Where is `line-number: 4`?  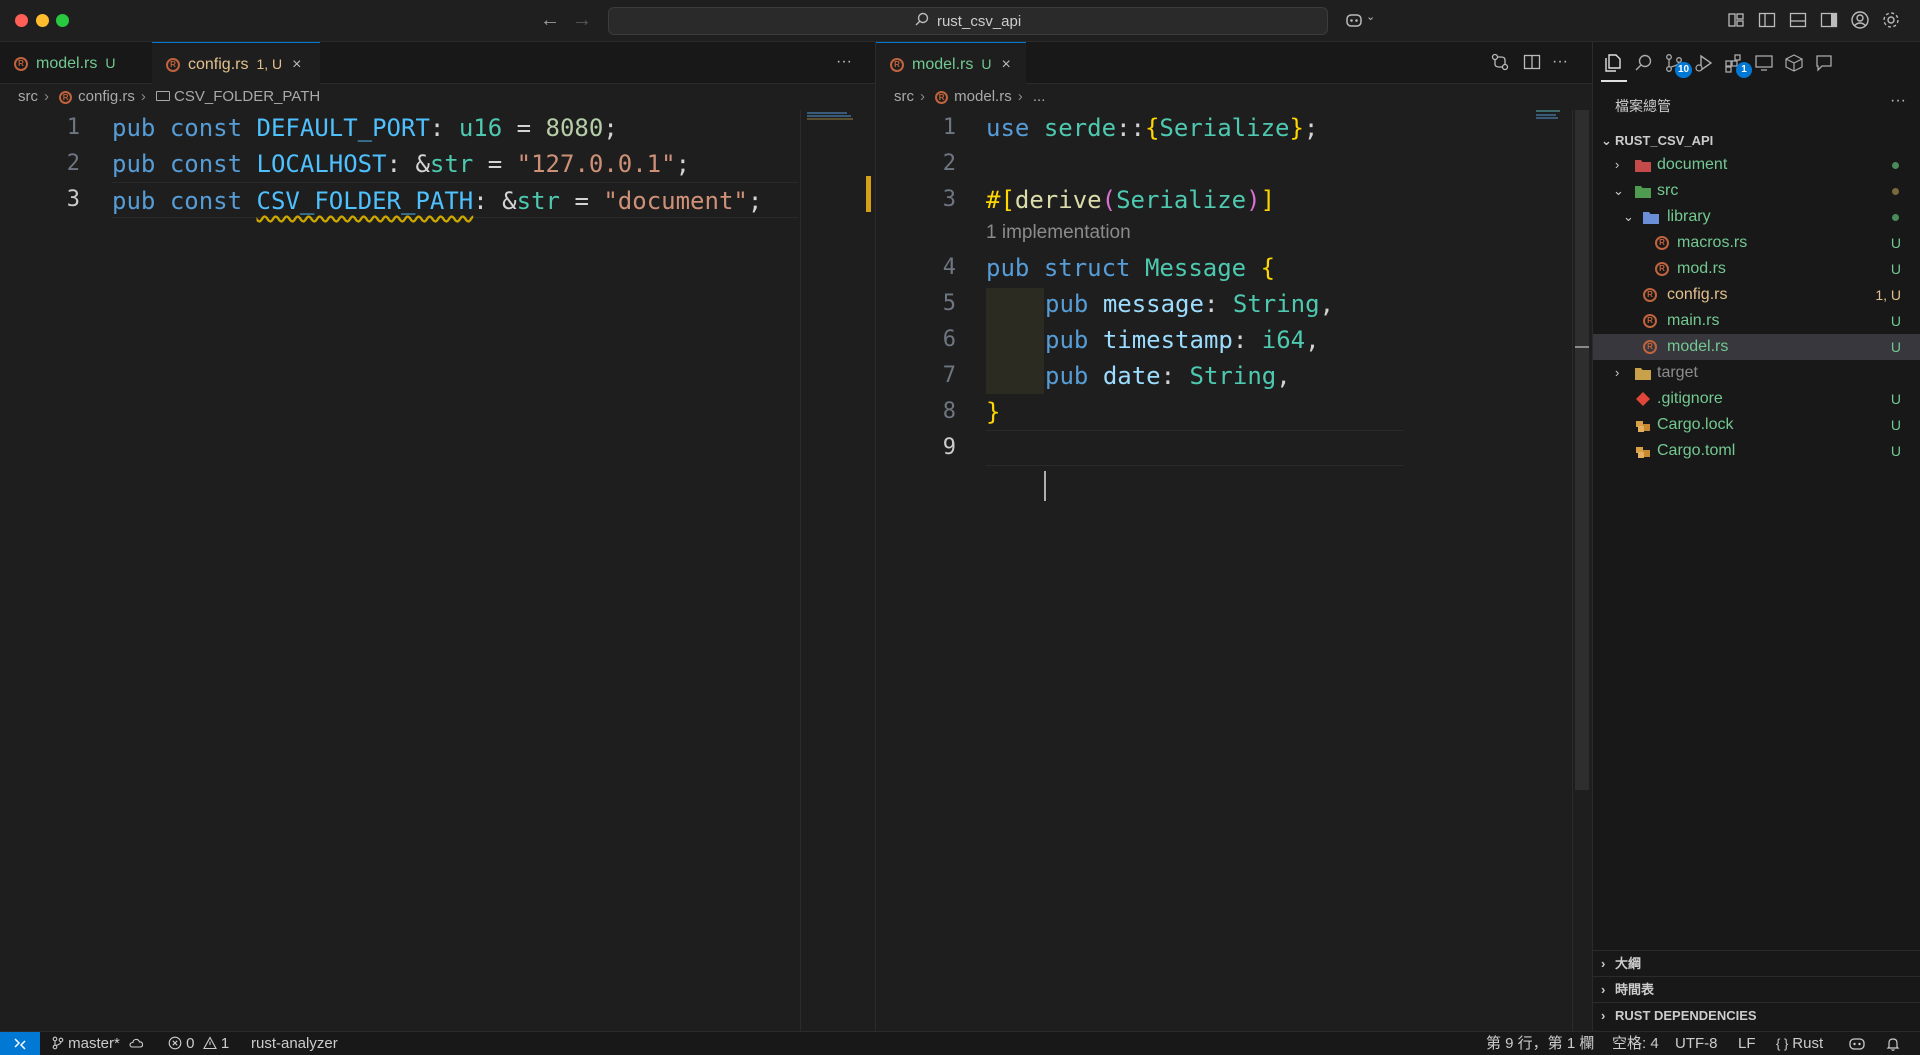 line-number: 4 is located at coordinates (949, 267).